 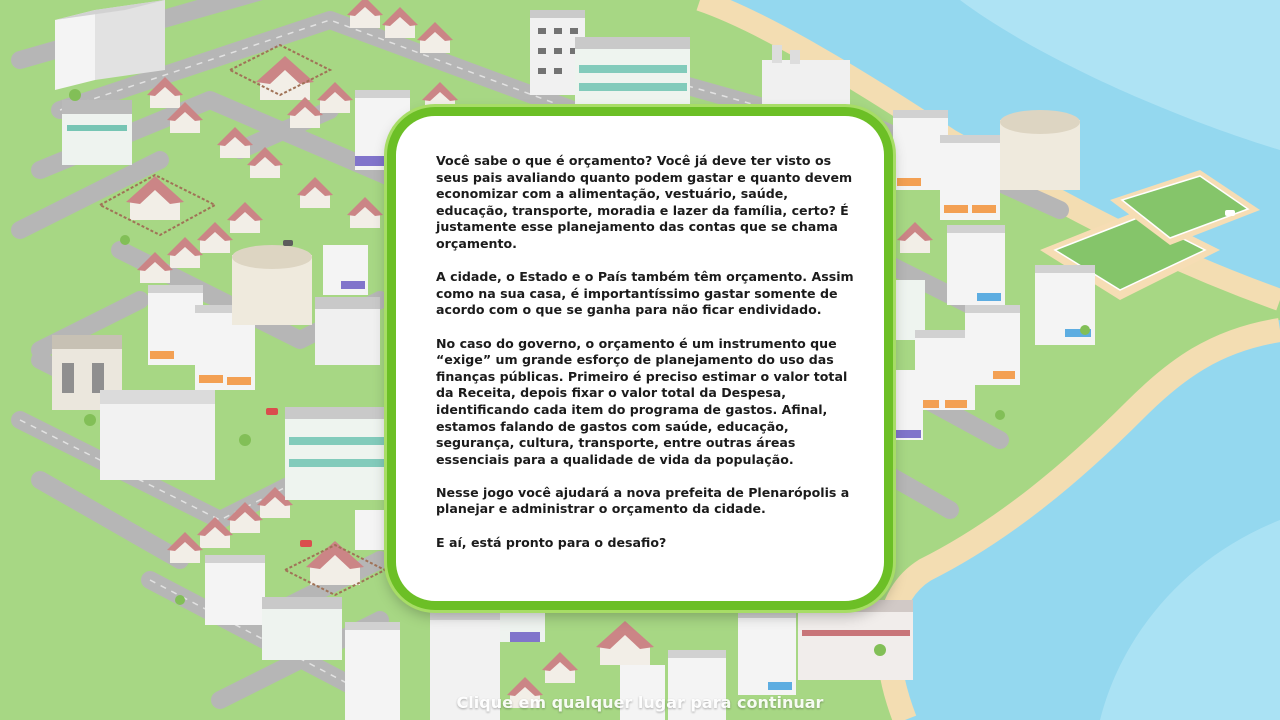 I want to click on continue-hint: Clique em qualquer lugar para continuar, so click(x=640, y=702).